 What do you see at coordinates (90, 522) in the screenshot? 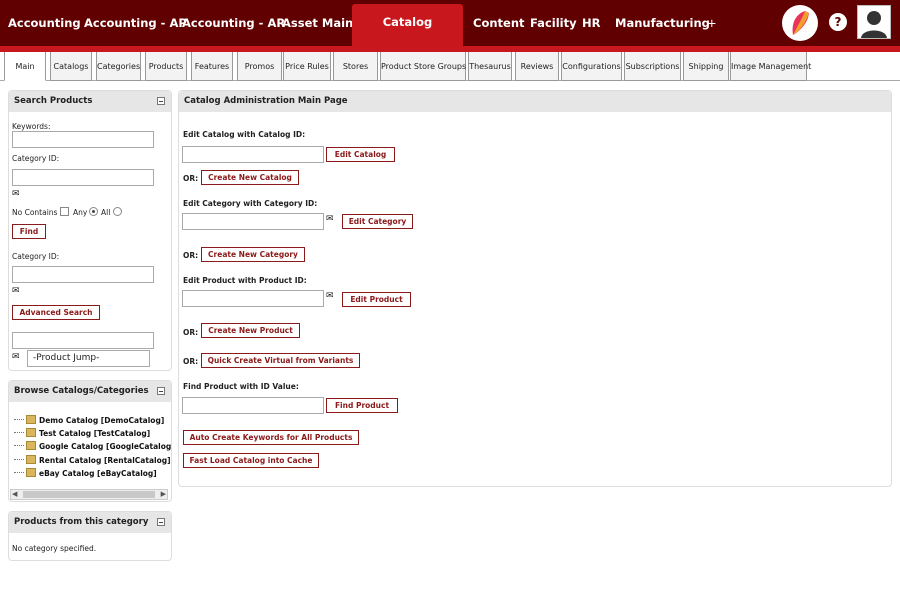
I see `products-category-title: Products from this category` at bounding box center [90, 522].